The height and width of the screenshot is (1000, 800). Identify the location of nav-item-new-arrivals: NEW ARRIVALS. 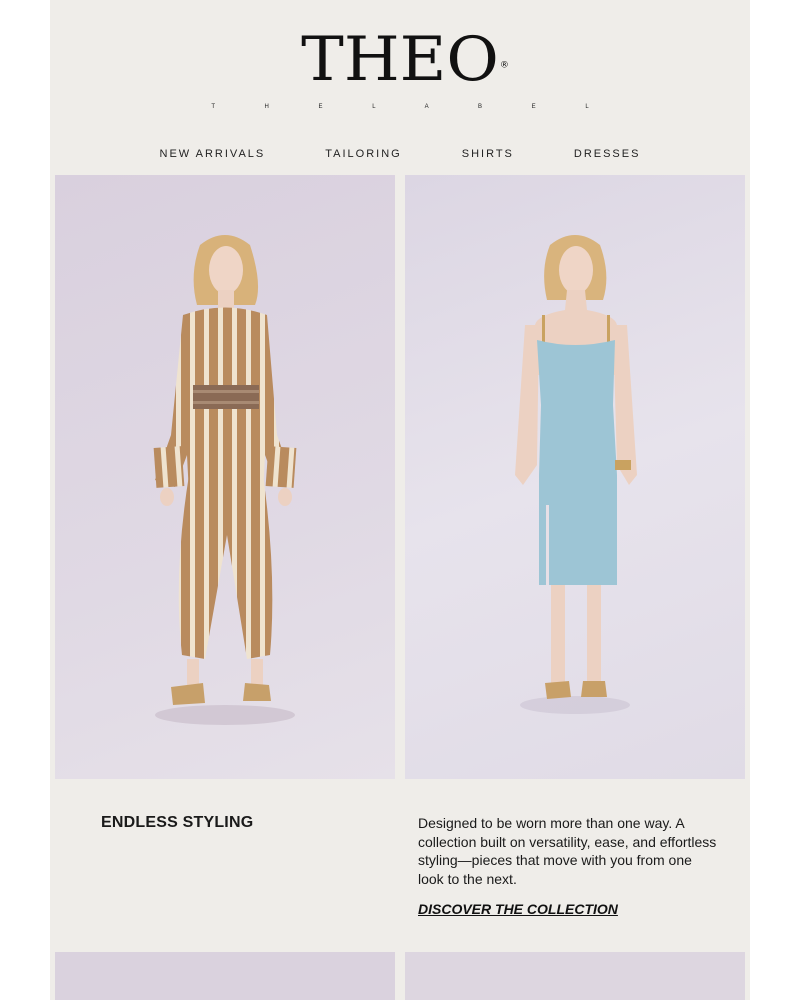
(213, 154).